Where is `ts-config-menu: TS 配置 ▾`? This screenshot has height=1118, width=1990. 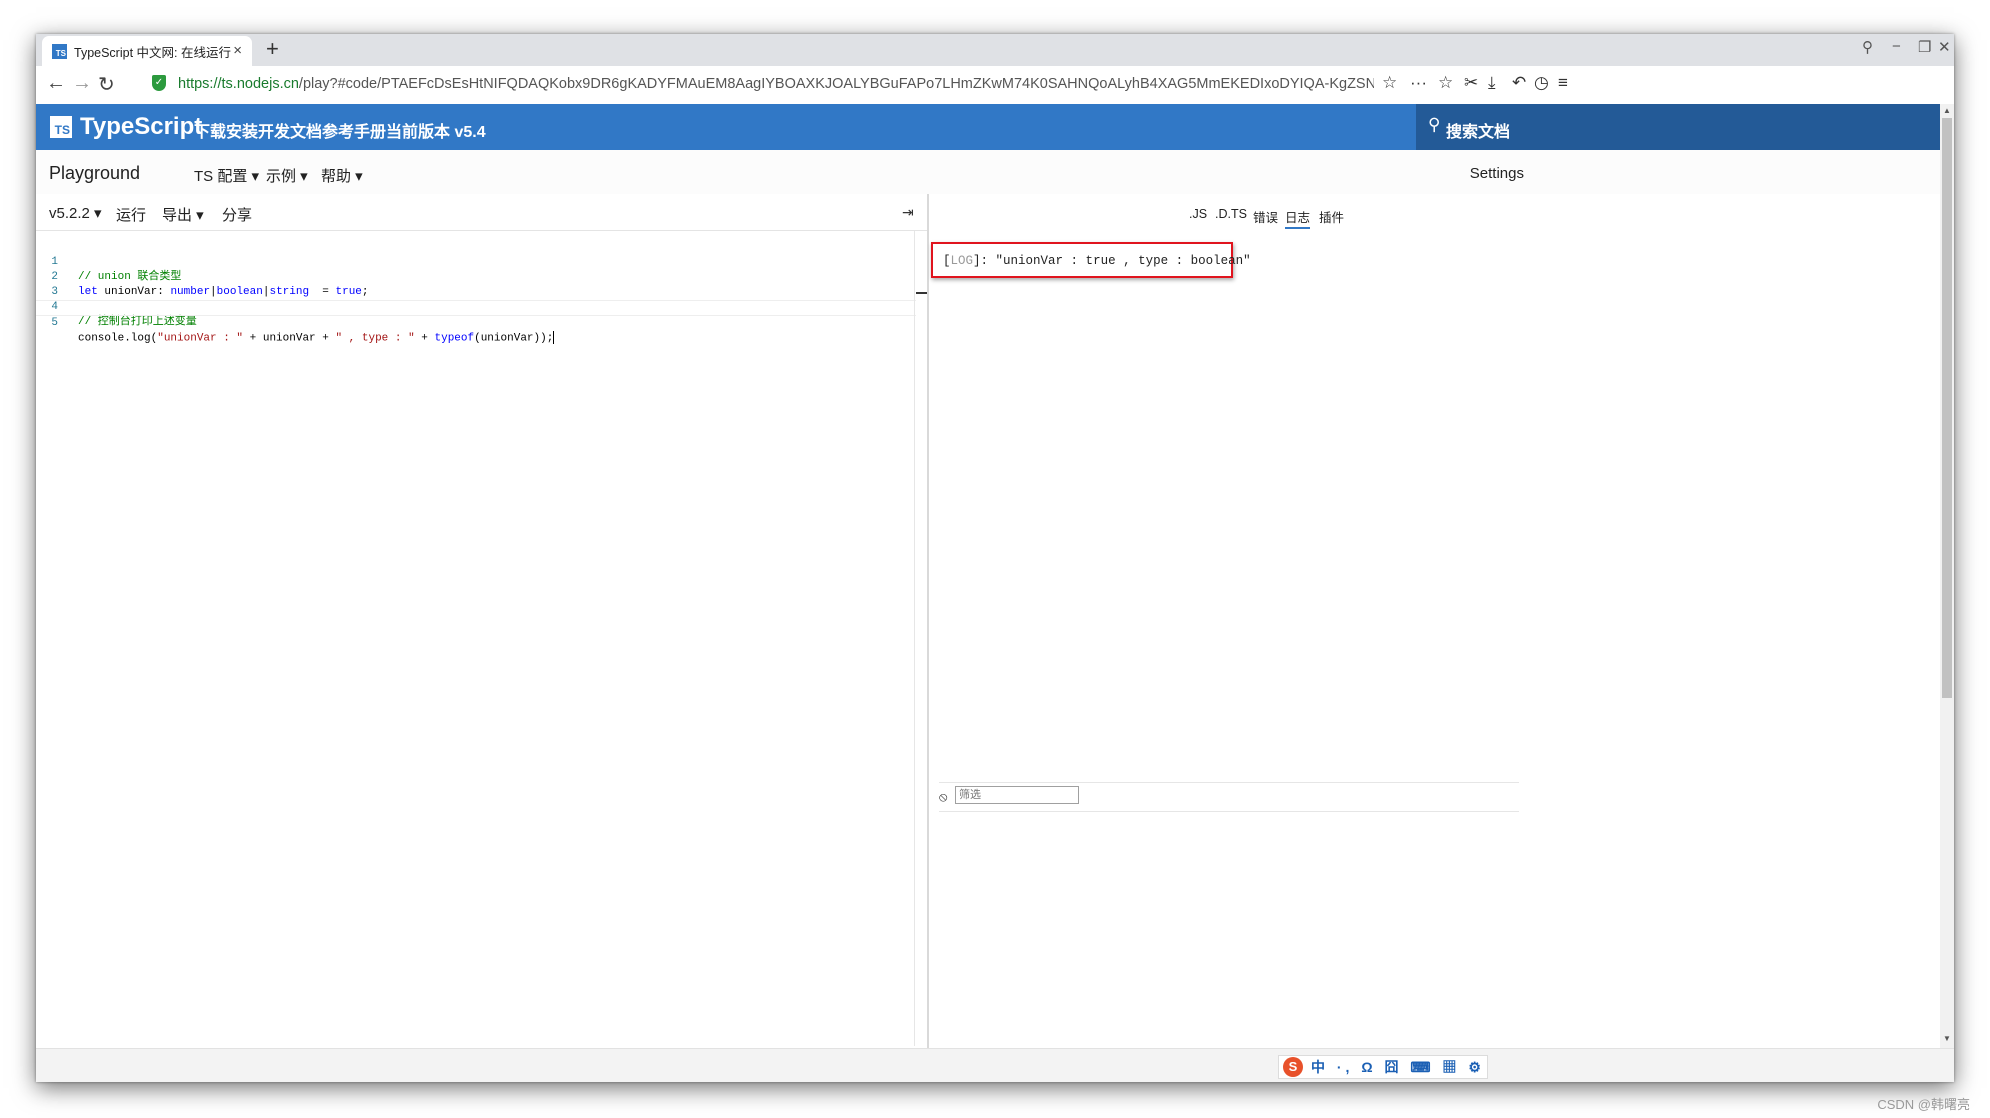
ts-config-menu: TS 配置 ▾ is located at coordinates (226, 175).